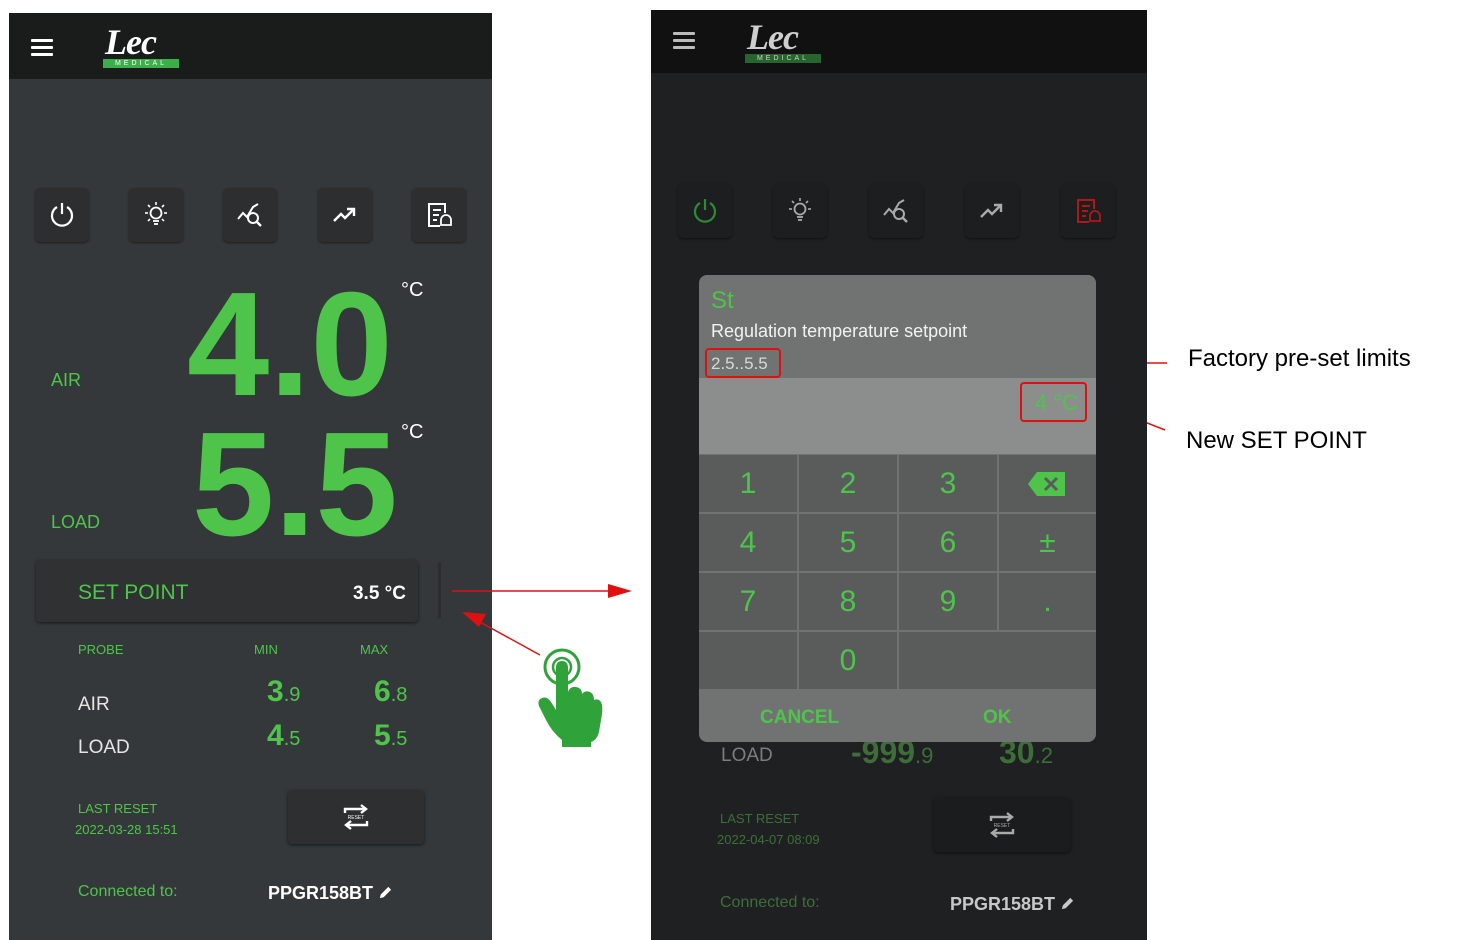 This screenshot has width=1467, height=940. I want to click on key-area-blank, so click(997, 660).